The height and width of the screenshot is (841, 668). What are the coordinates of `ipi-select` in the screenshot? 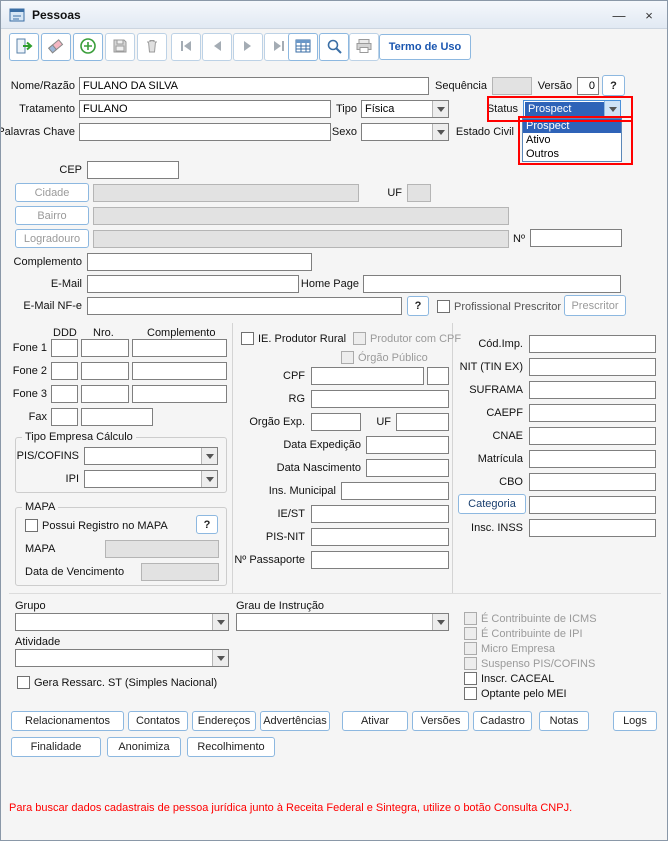 It's located at (151, 479).